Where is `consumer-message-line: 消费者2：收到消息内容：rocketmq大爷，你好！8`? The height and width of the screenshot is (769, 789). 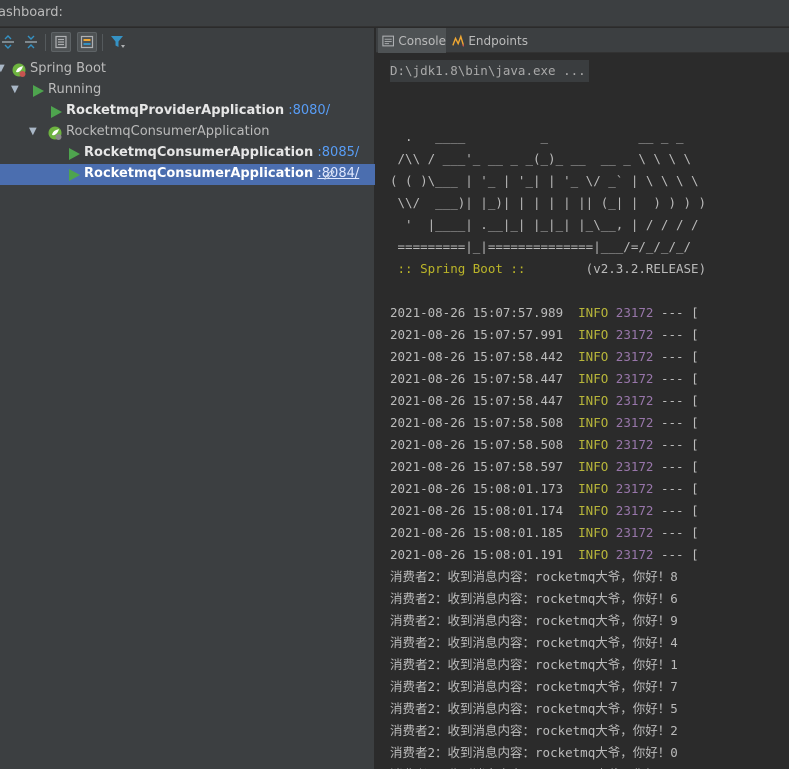
consumer-message-line: 消费者2：收到消息内容：rocketmq大爷，你好！8 is located at coordinates (534, 576).